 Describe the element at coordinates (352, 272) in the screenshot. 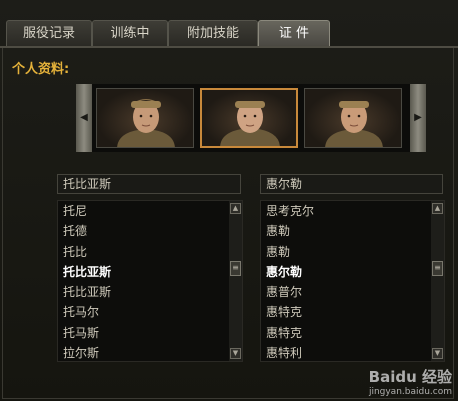

I see `list-item-selected: 惠尔勒` at that location.